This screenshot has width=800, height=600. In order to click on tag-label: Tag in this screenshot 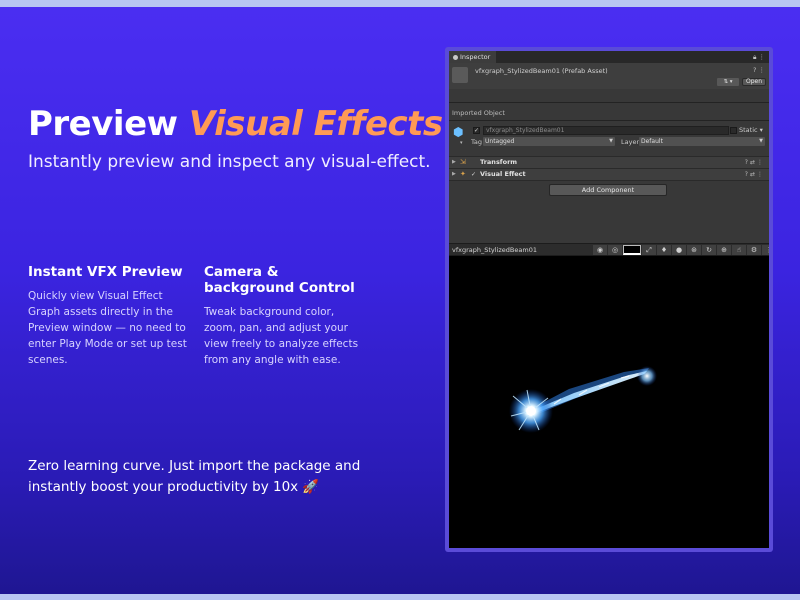, I will do `click(477, 142)`.